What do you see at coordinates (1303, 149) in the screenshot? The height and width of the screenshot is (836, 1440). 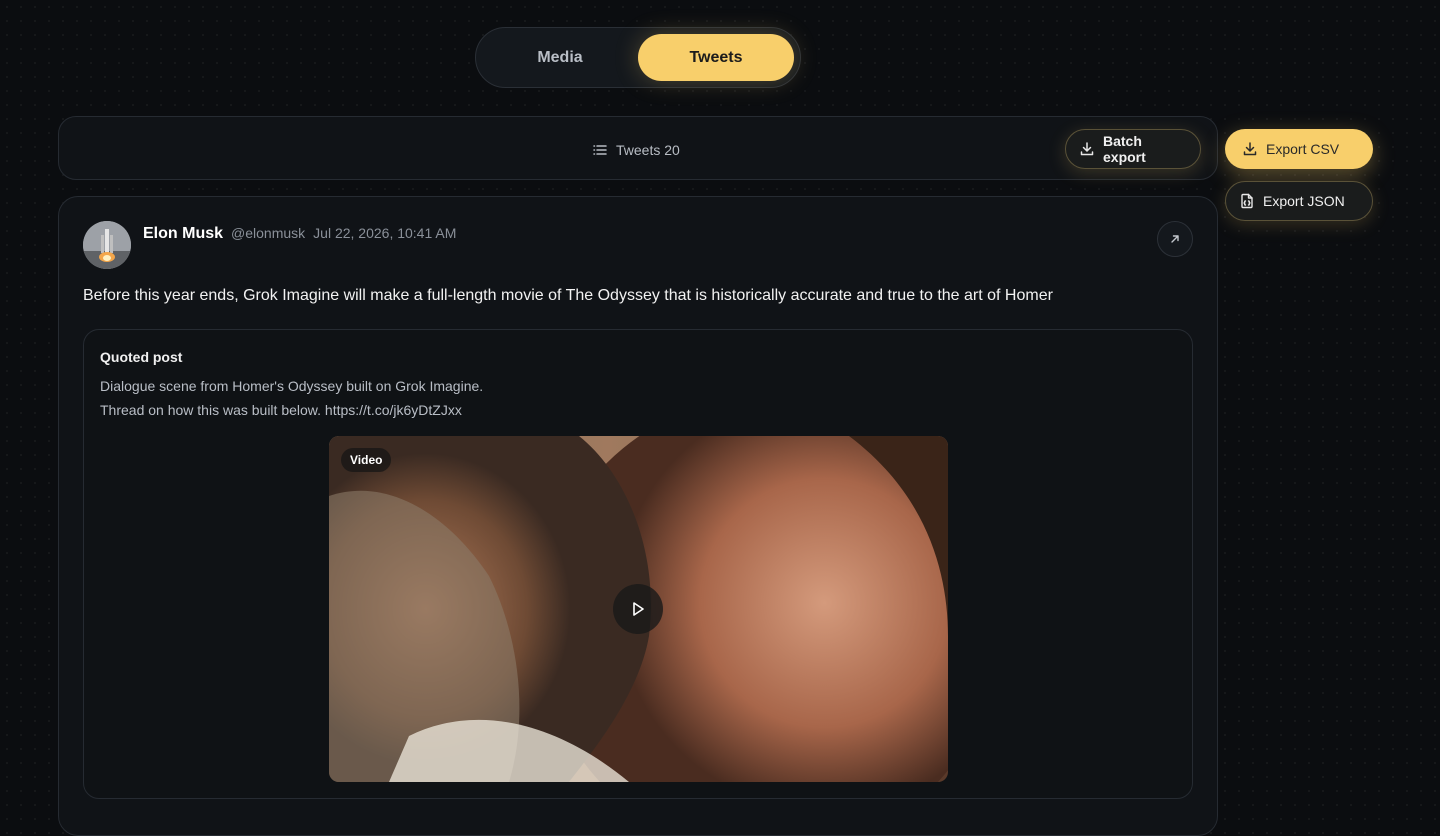 I see `export-csv-label: Export CSV` at bounding box center [1303, 149].